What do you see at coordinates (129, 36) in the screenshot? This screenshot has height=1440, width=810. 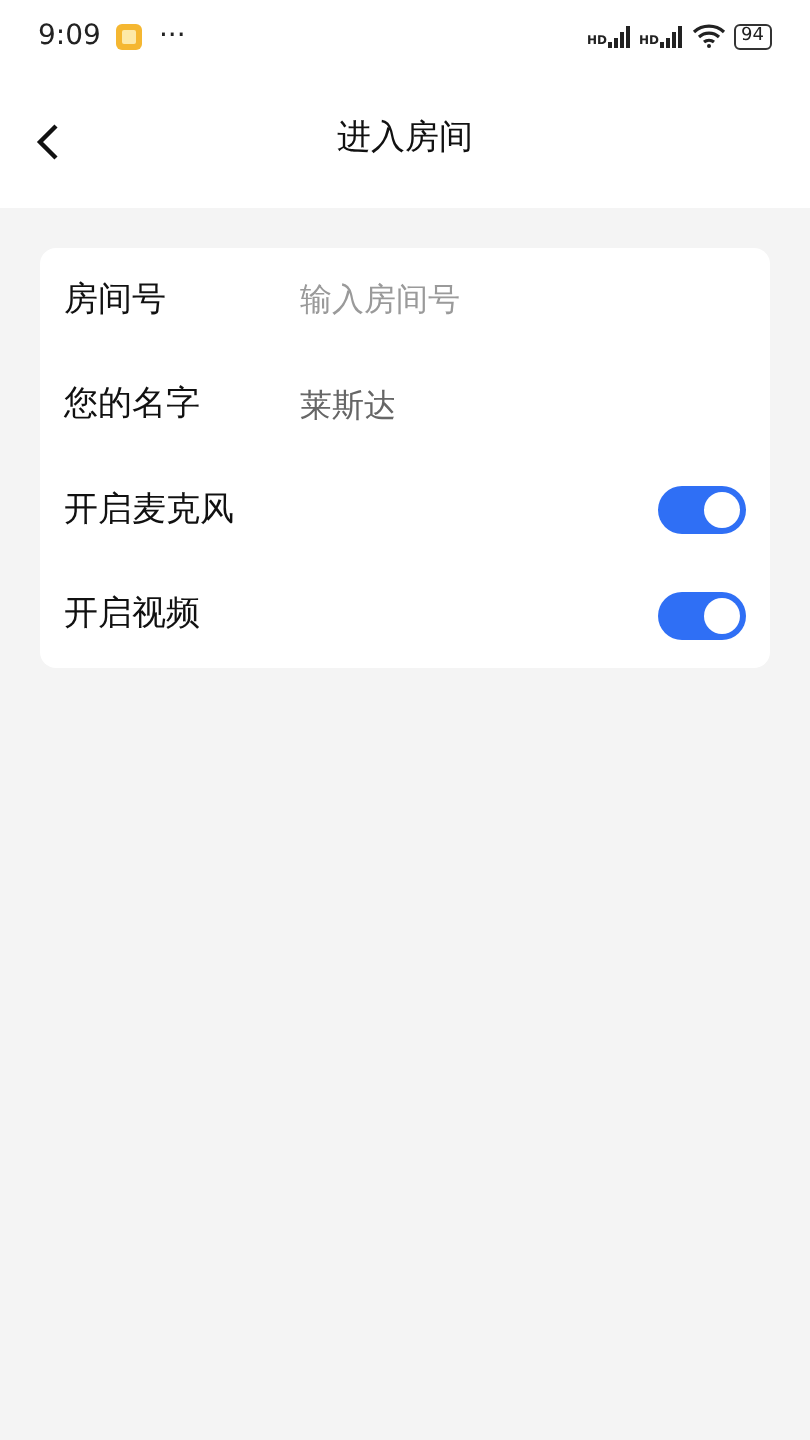 I see `app-icon` at bounding box center [129, 36].